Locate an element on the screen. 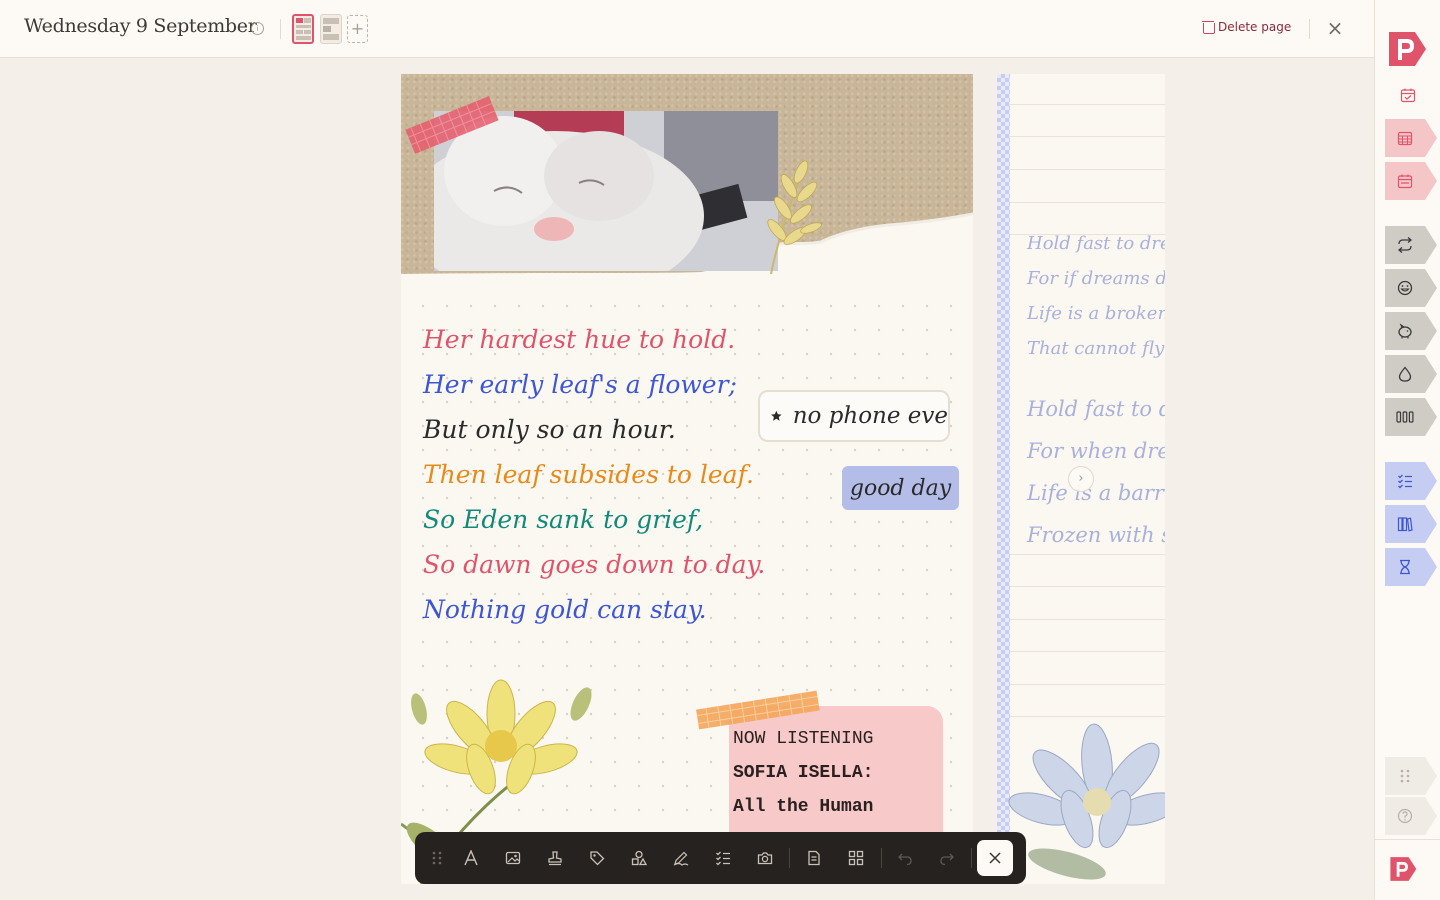 This screenshot has height=900, width=1440. books-tab is located at coordinates (1411, 524).